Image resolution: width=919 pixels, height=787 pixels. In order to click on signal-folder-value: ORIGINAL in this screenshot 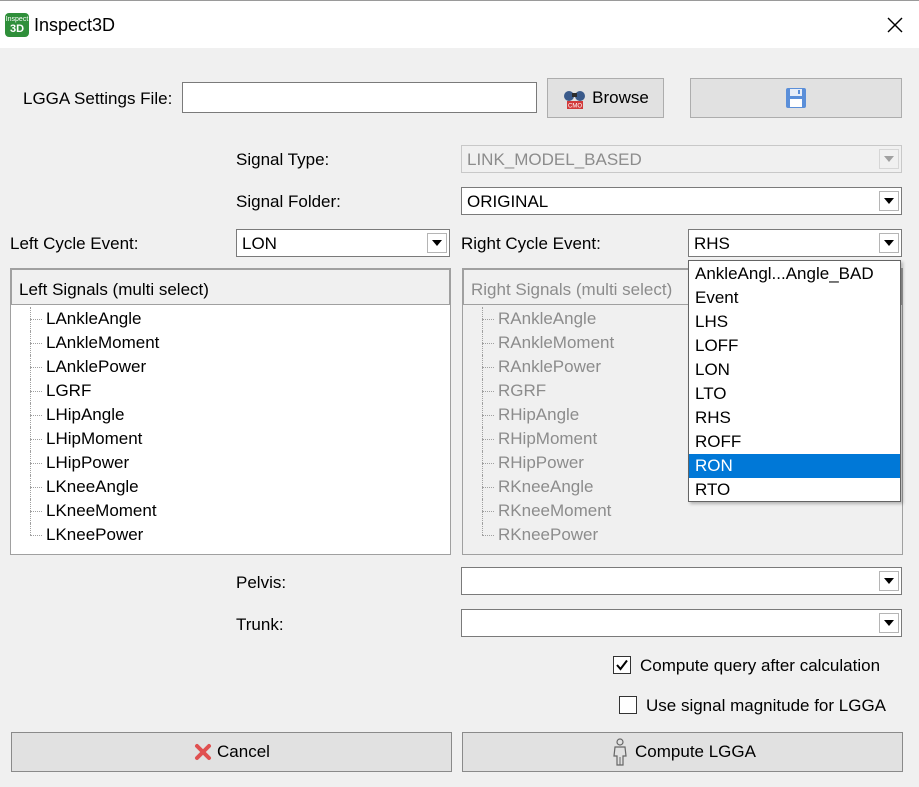, I will do `click(508, 201)`.